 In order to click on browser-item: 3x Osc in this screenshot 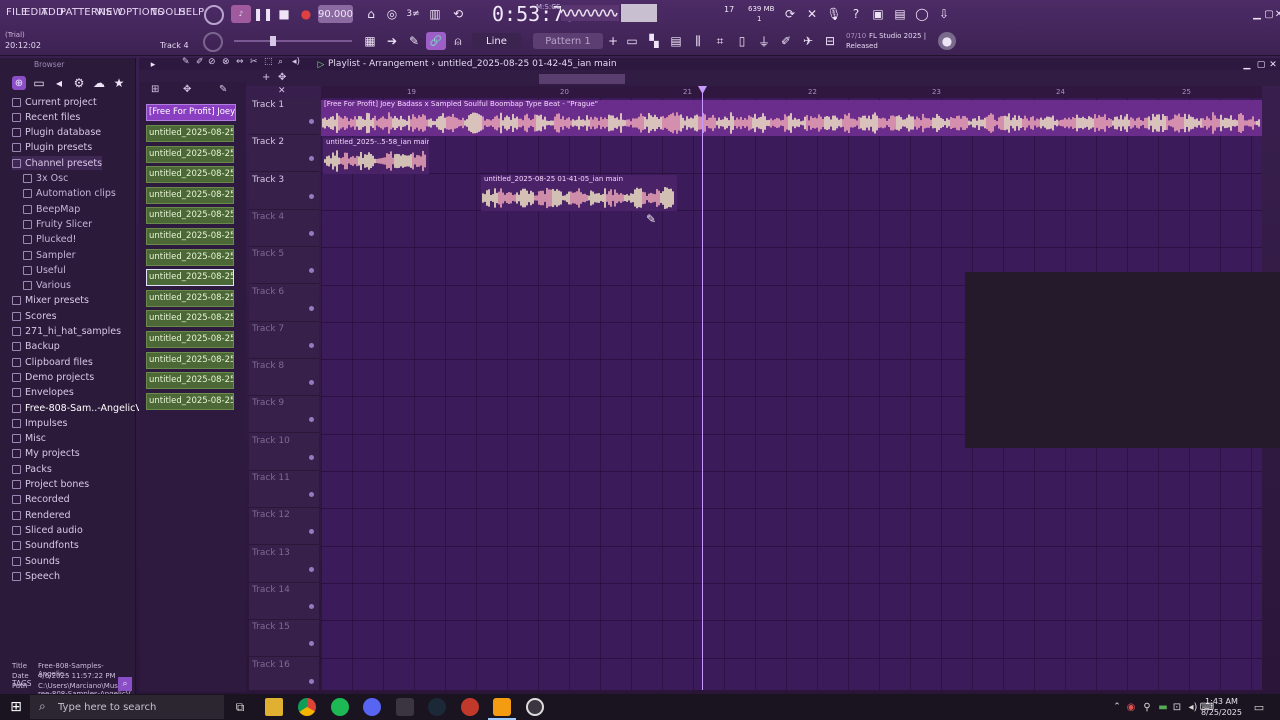, I will do `click(45, 179)`.